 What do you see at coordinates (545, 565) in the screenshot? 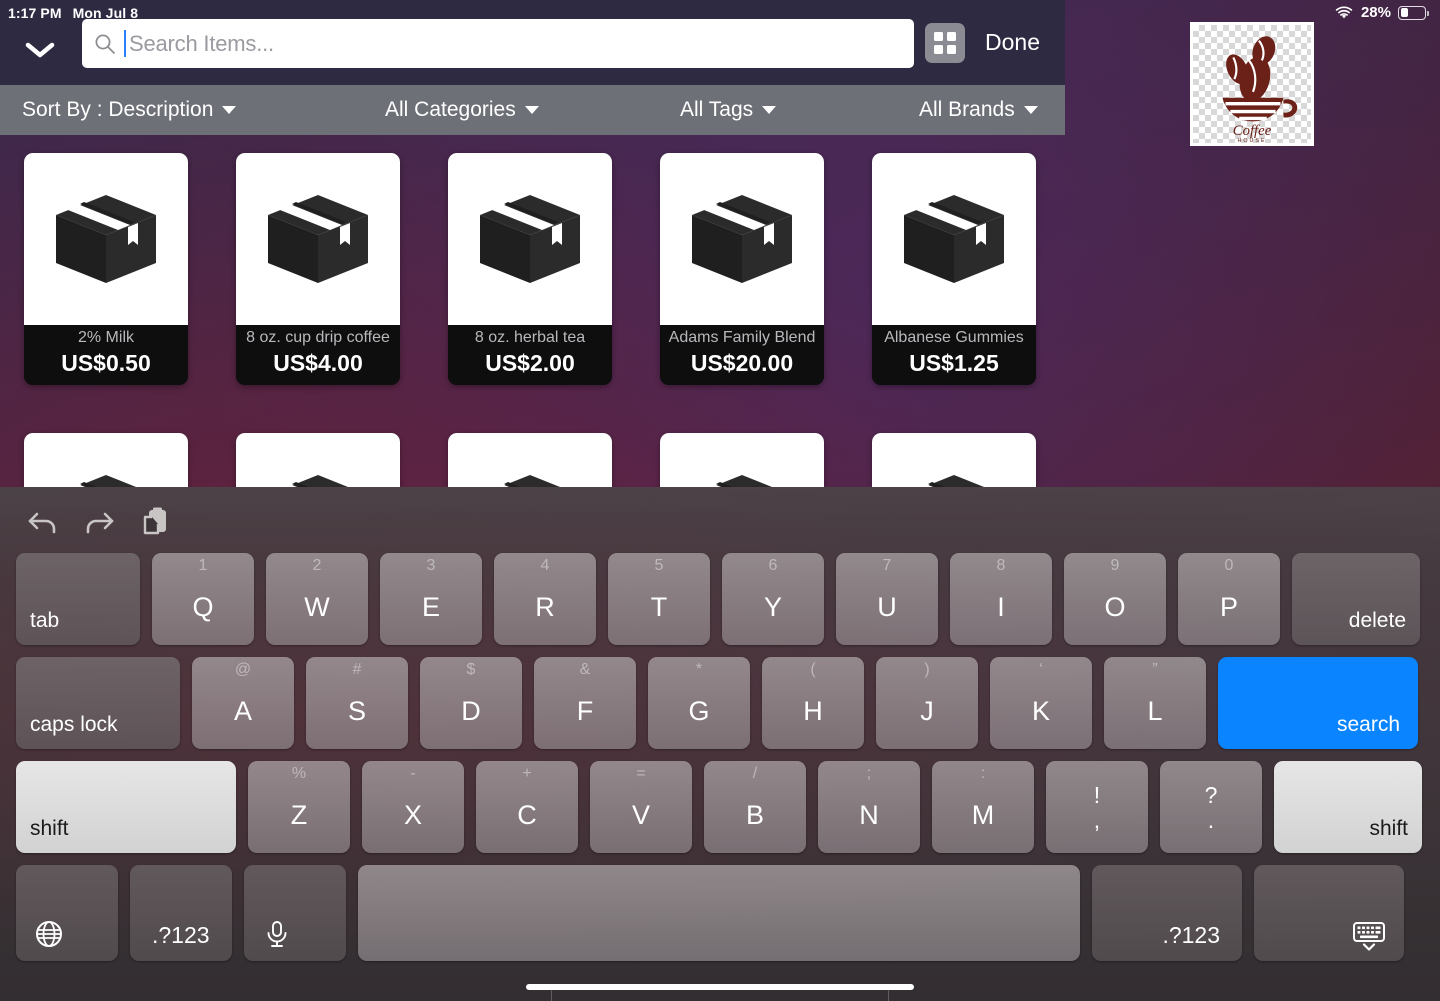
I see `key-alt-label: 4` at bounding box center [545, 565].